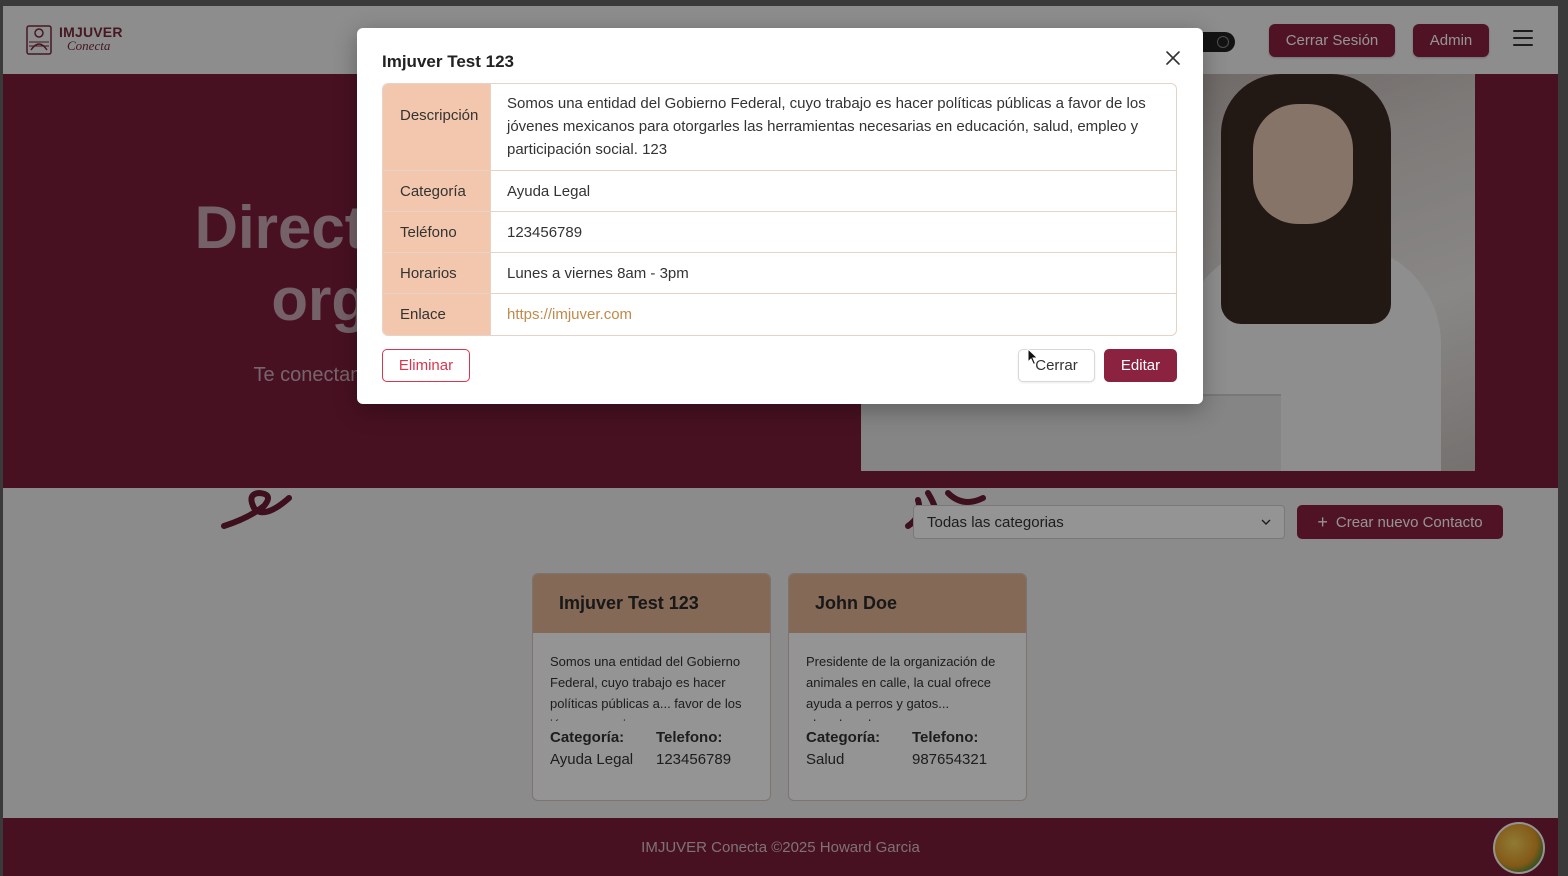  I want to click on details-label: Enlace, so click(437, 314).